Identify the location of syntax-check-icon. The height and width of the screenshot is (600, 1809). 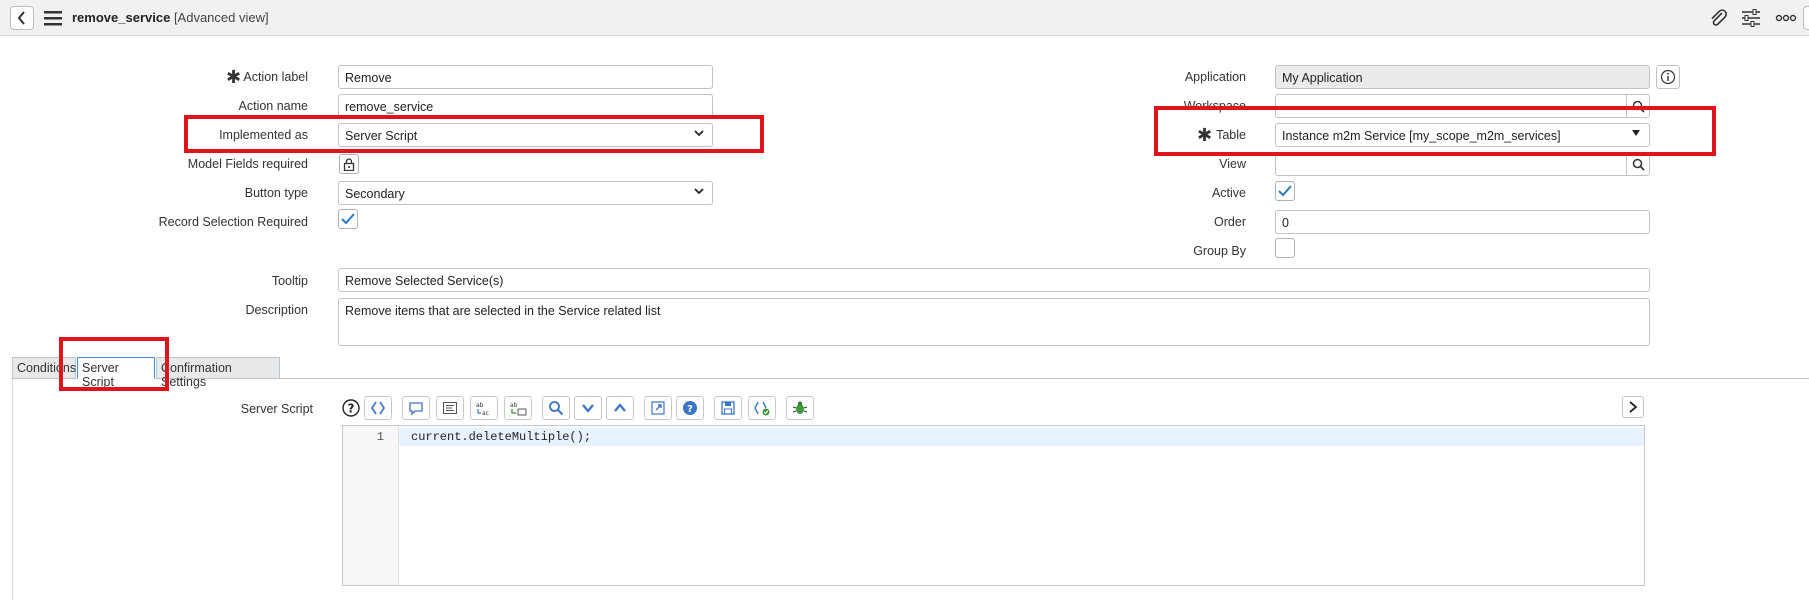
(762, 408).